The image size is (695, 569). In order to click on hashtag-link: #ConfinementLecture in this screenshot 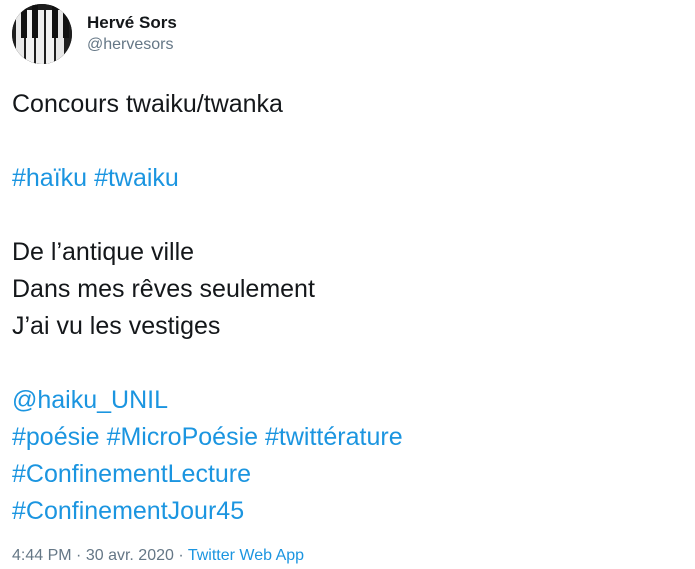, I will do `click(131, 474)`.